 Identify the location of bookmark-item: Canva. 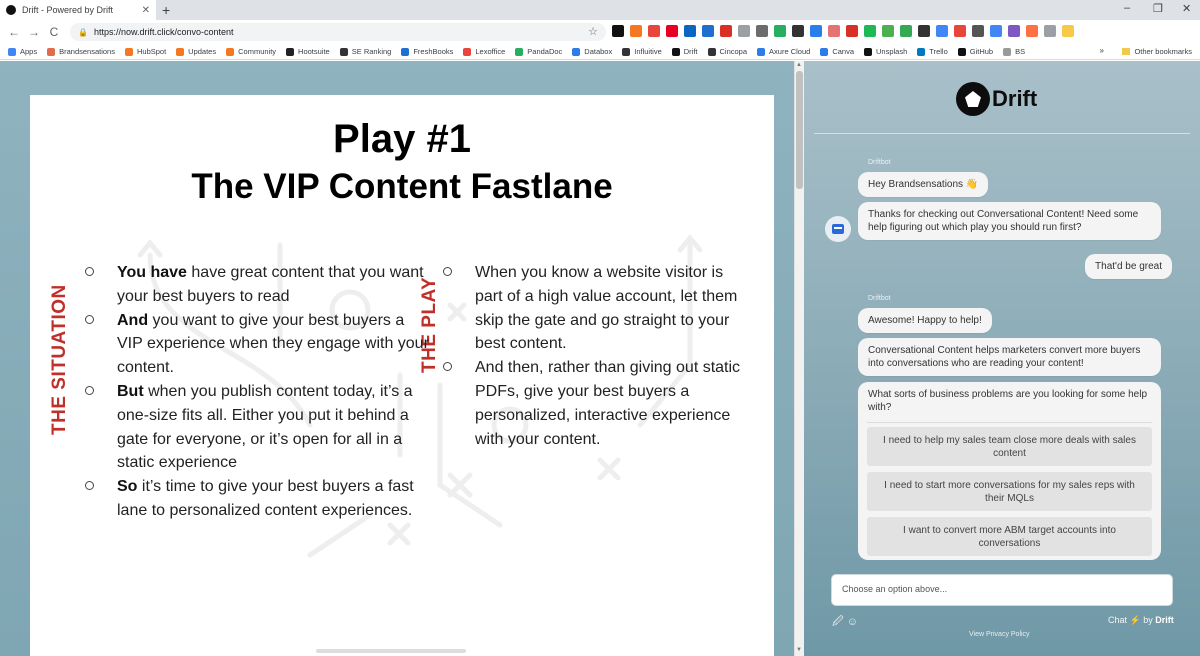
(837, 51).